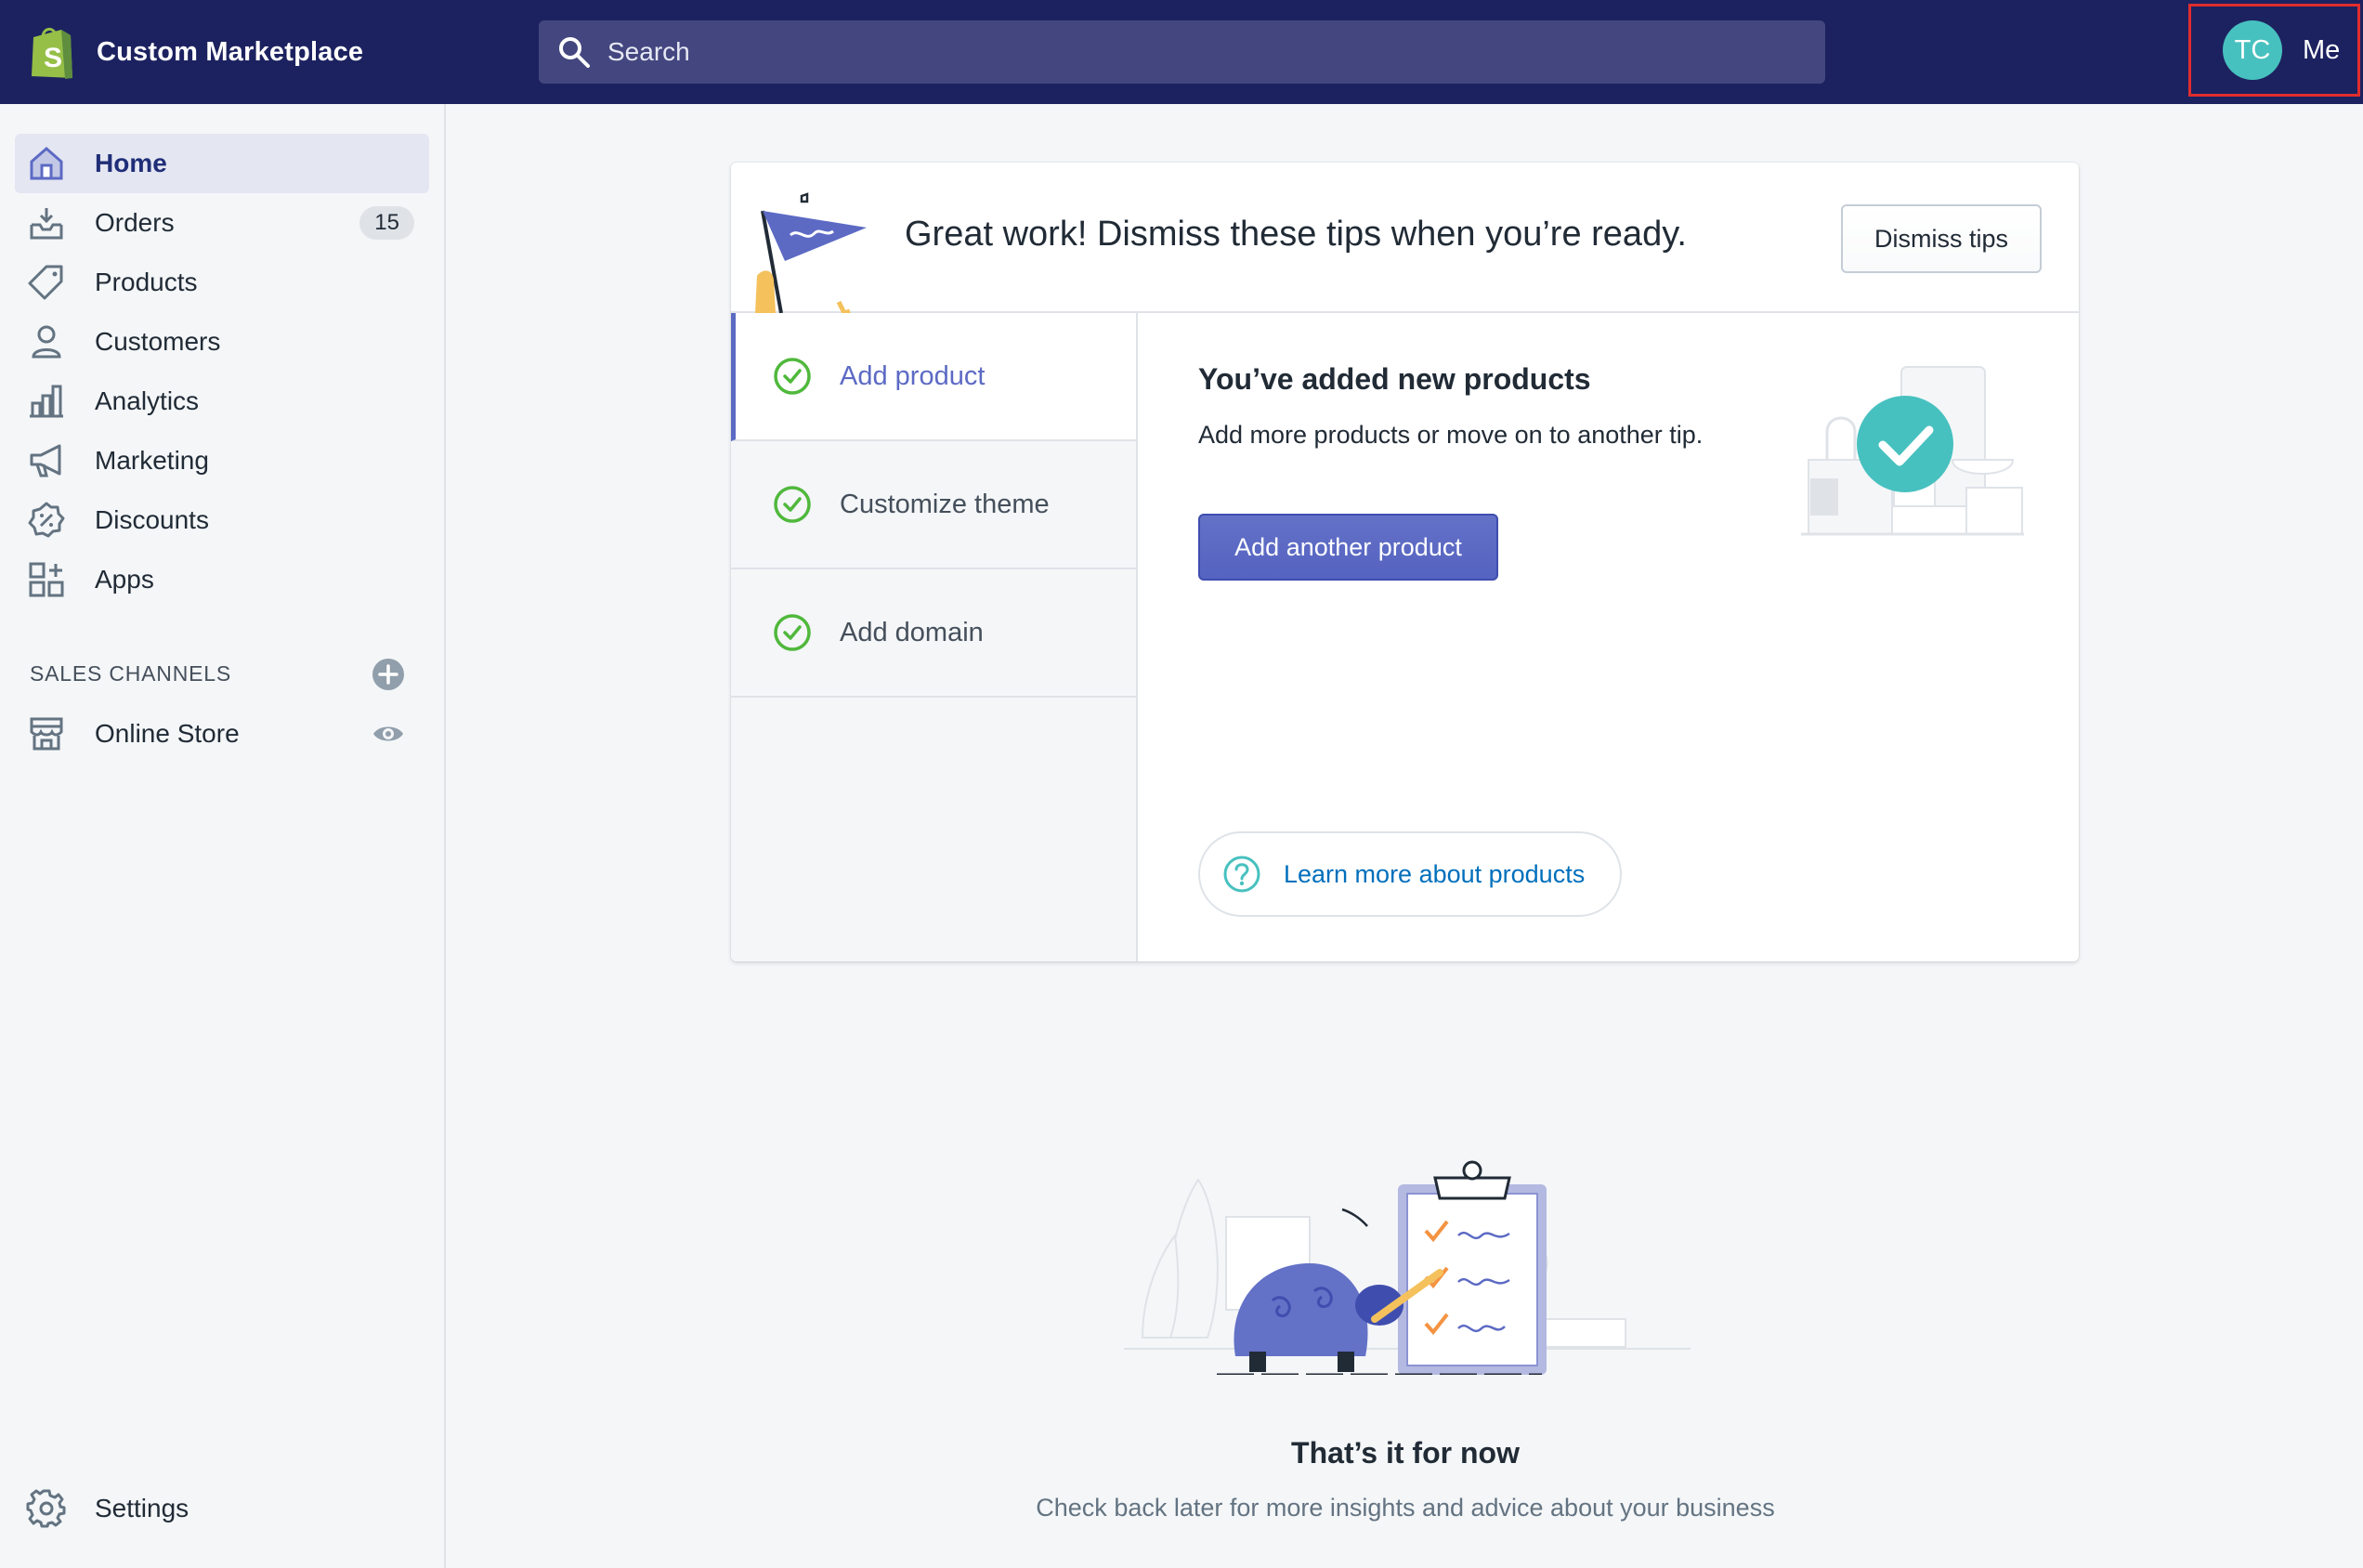 This screenshot has width=2363, height=1568. What do you see at coordinates (389, 734) in the screenshot?
I see `eye-icon` at bounding box center [389, 734].